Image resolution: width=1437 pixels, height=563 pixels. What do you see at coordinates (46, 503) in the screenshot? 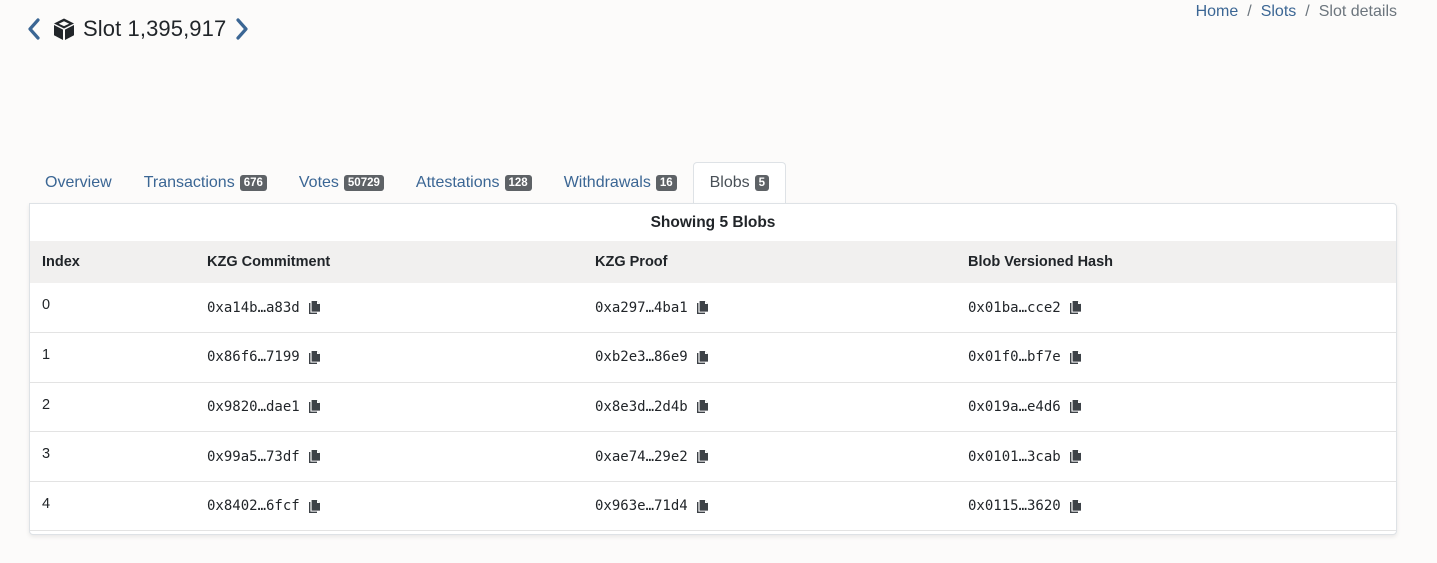
I see `blob-index: 4` at bounding box center [46, 503].